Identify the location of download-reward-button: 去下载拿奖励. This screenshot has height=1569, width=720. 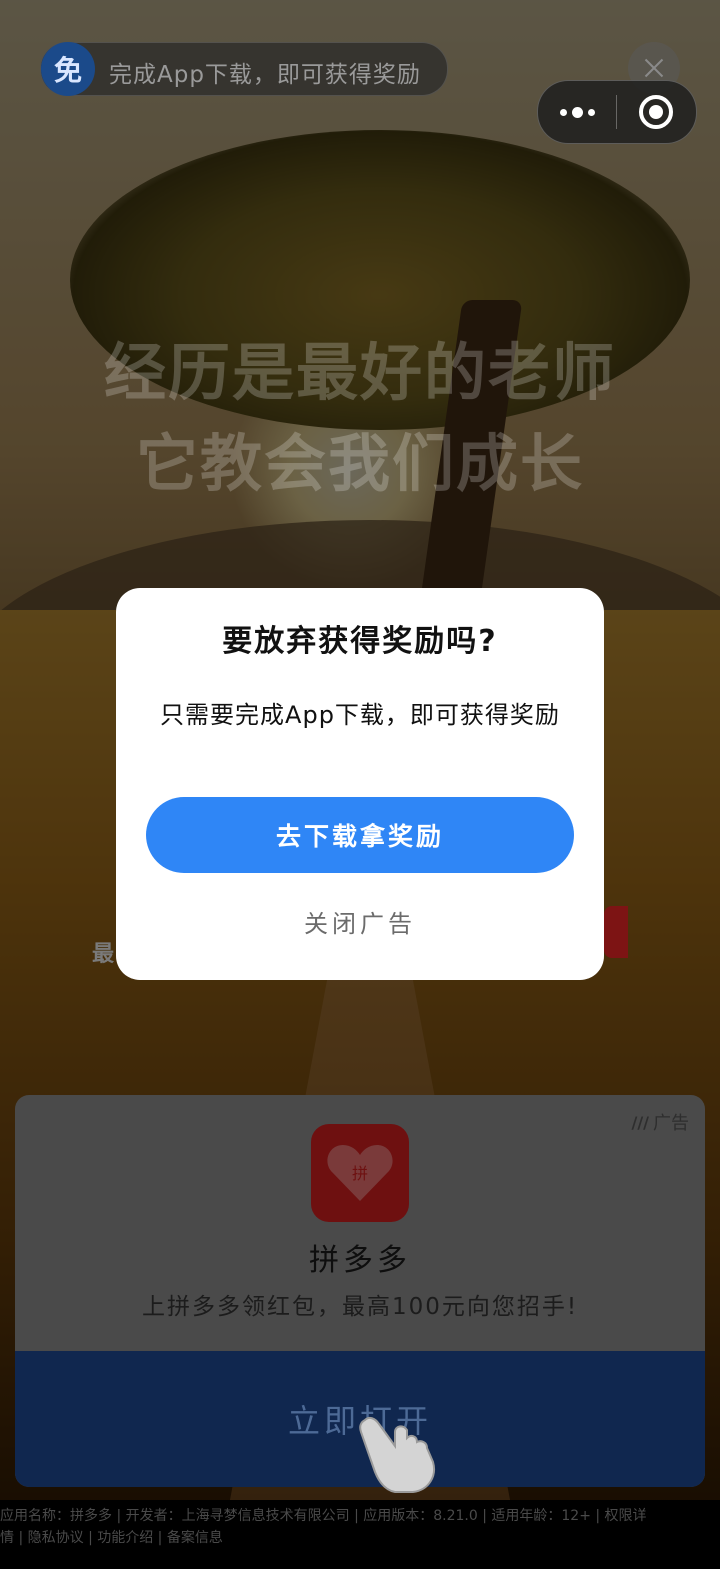
(360, 835).